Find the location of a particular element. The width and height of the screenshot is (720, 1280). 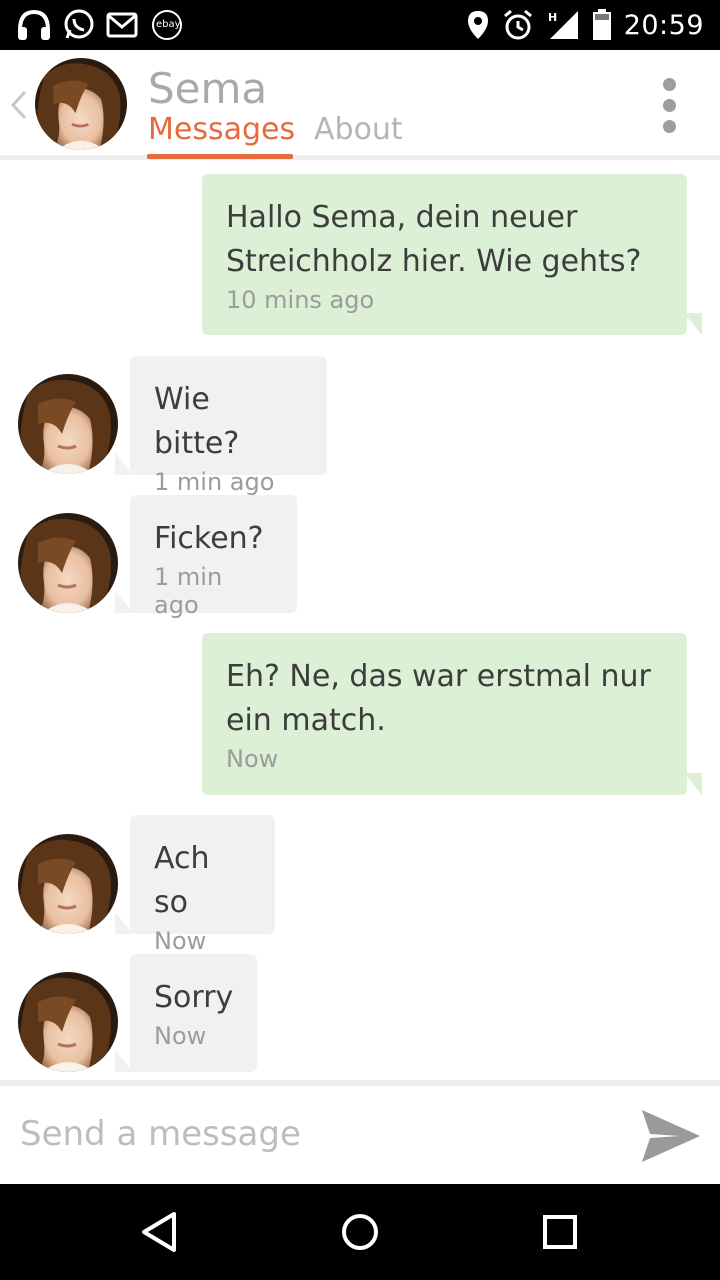

message-text: Wie bitte? is located at coordinates (197, 421).